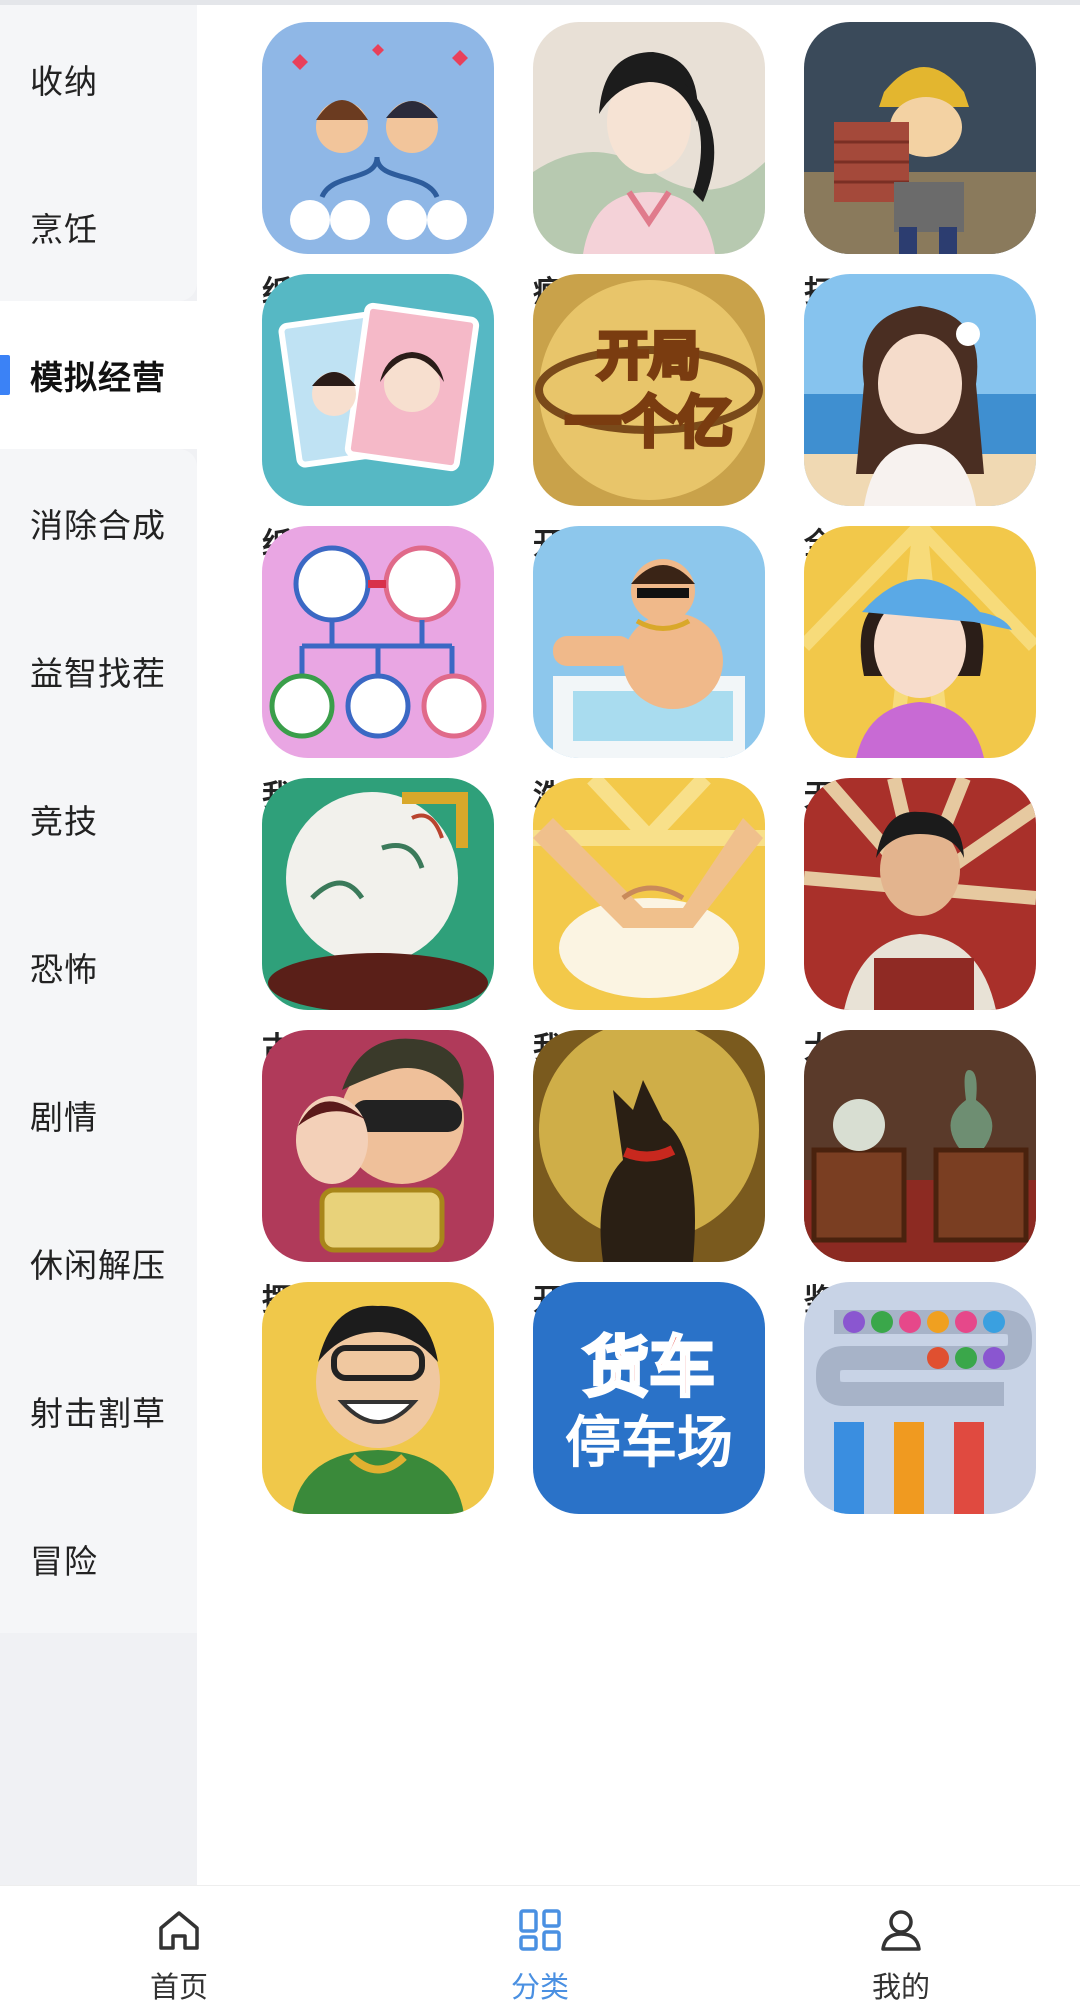  Describe the element at coordinates (378, 1398) in the screenshot. I see `grinning-rich-man-icon` at that location.